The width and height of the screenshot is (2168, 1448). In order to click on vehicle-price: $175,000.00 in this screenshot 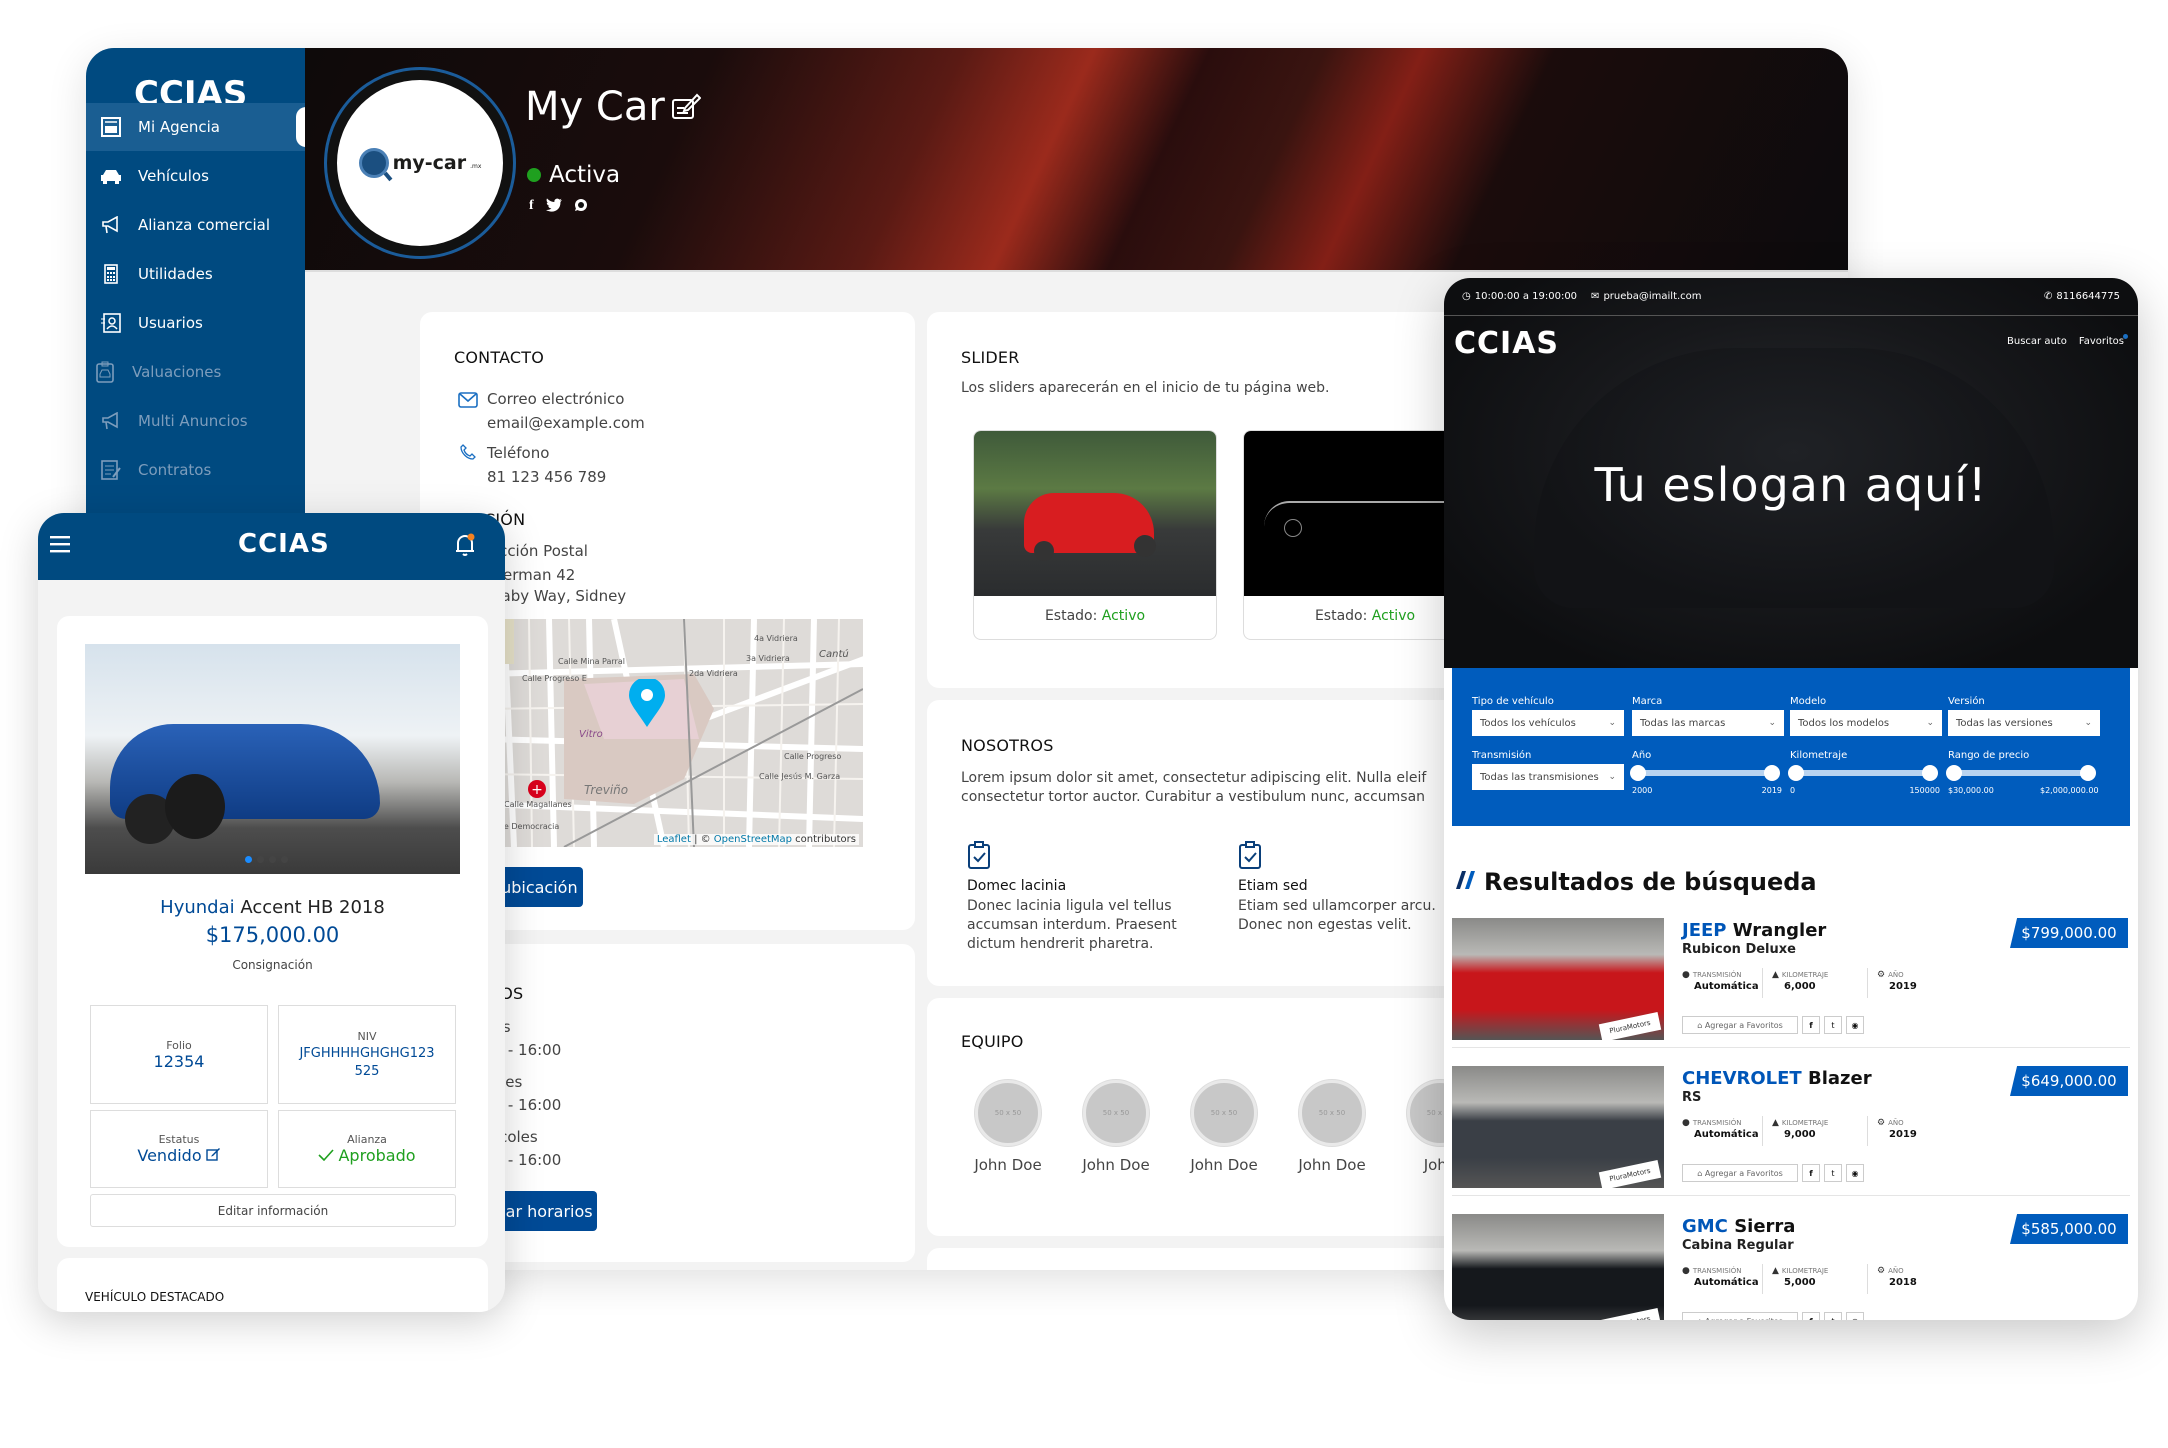, I will do `click(272, 935)`.